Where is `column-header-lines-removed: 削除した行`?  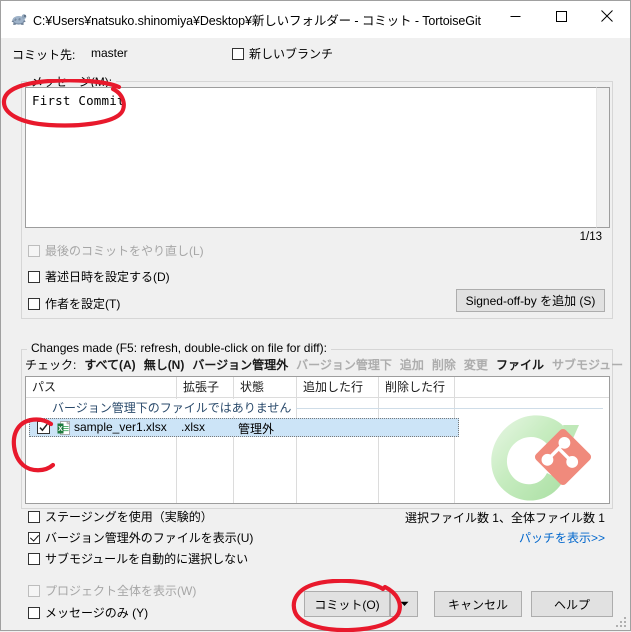 column-header-lines-removed: 削除した行 is located at coordinates (417, 387).